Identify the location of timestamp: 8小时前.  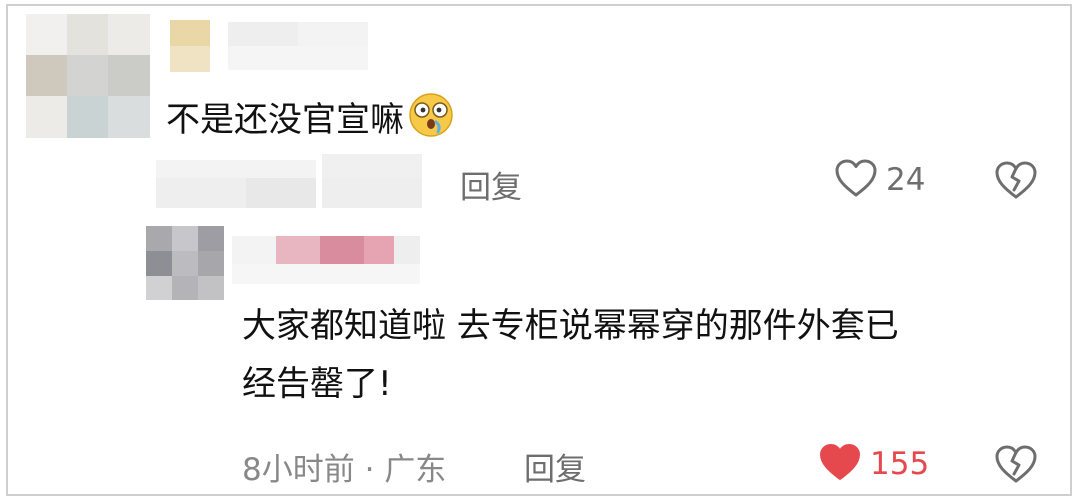
(298, 470).